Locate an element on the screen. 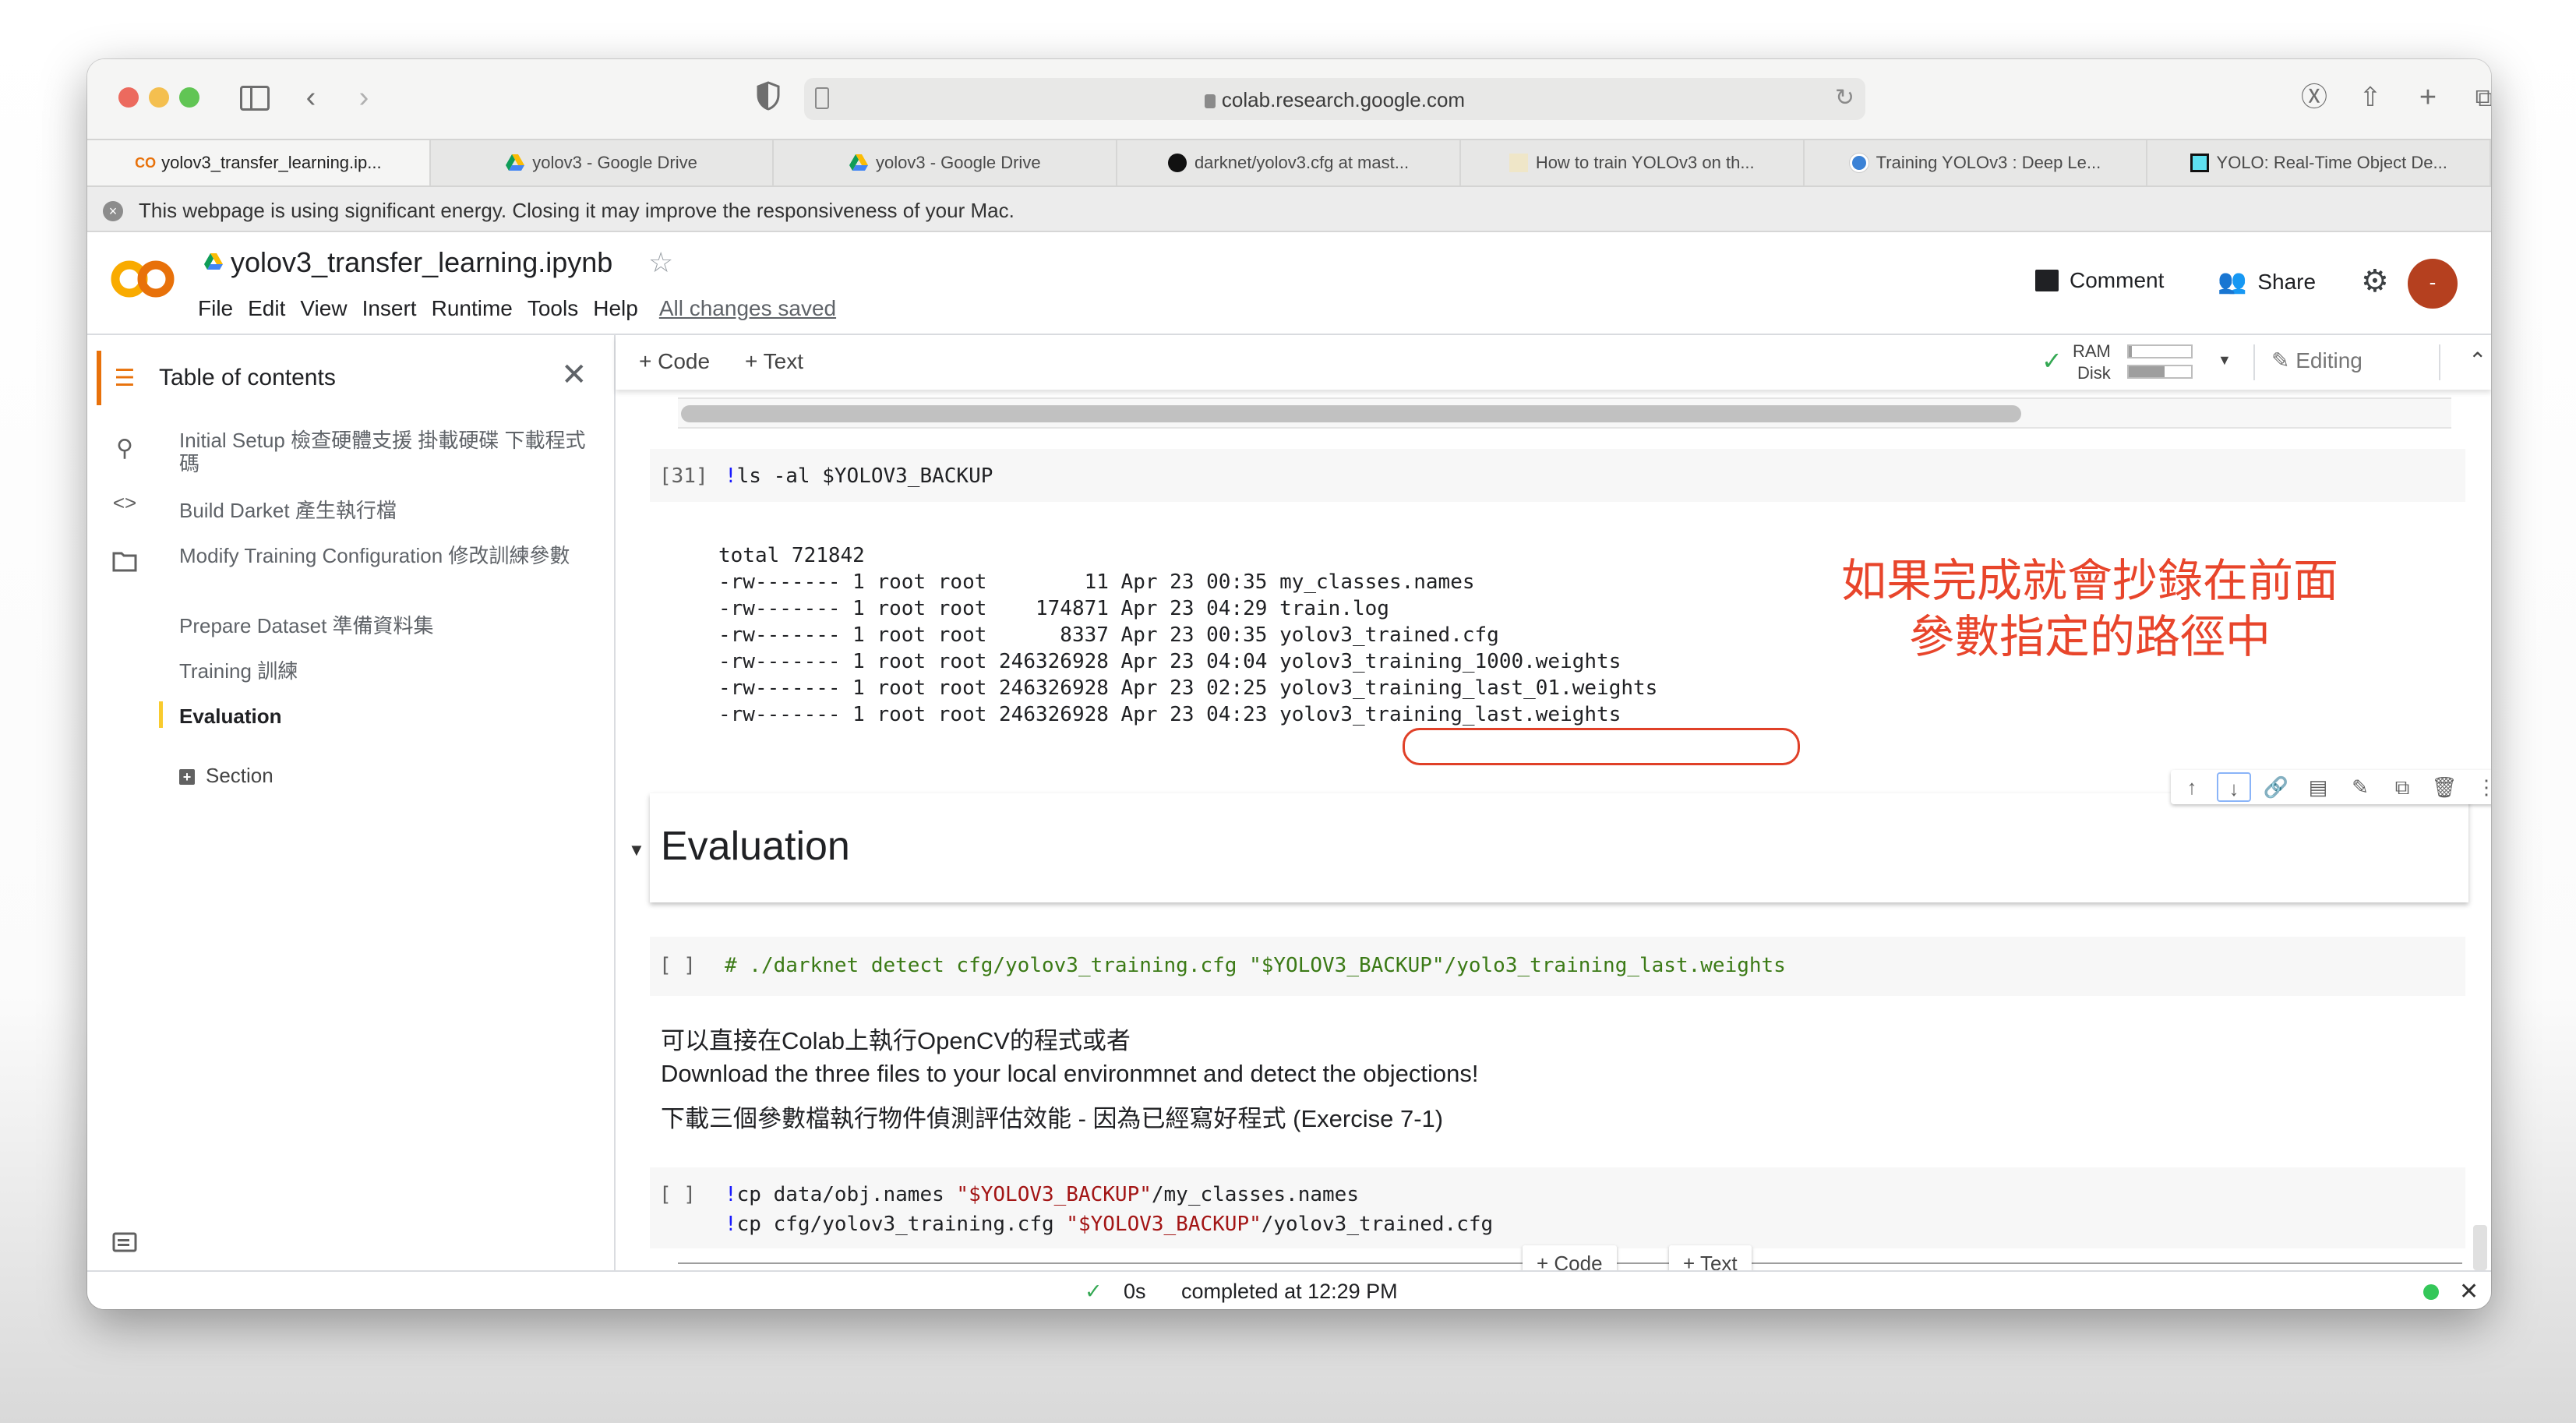  disk-usage-fill is located at coordinates (2147, 371).